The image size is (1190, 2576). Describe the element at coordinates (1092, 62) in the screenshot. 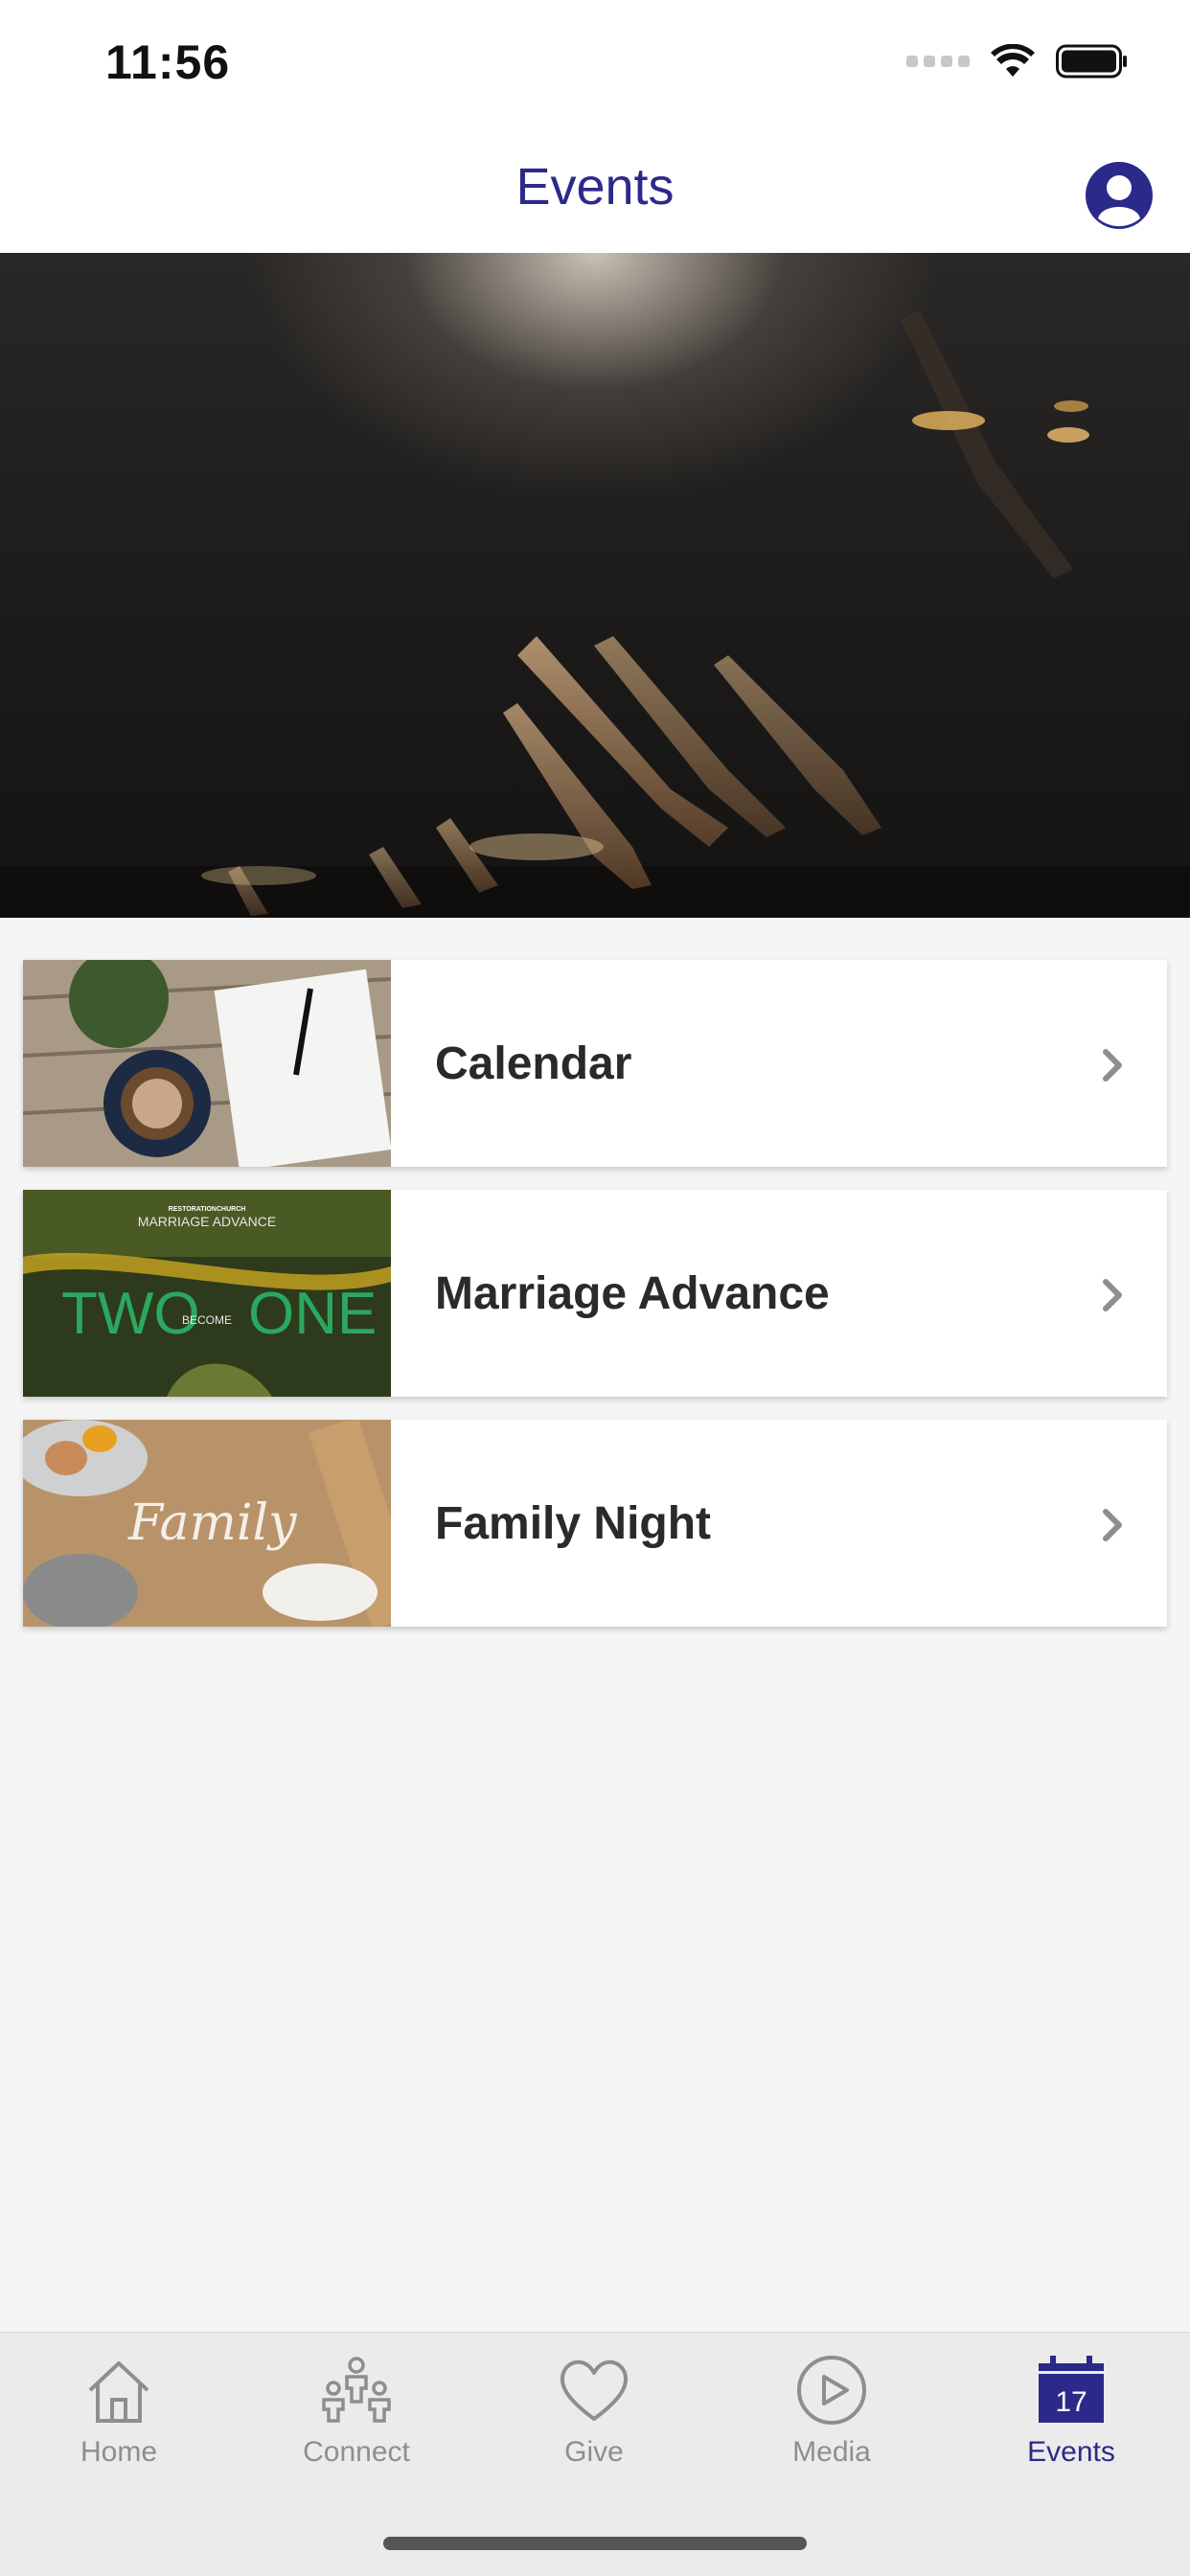

I see `battery-icon` at that location.